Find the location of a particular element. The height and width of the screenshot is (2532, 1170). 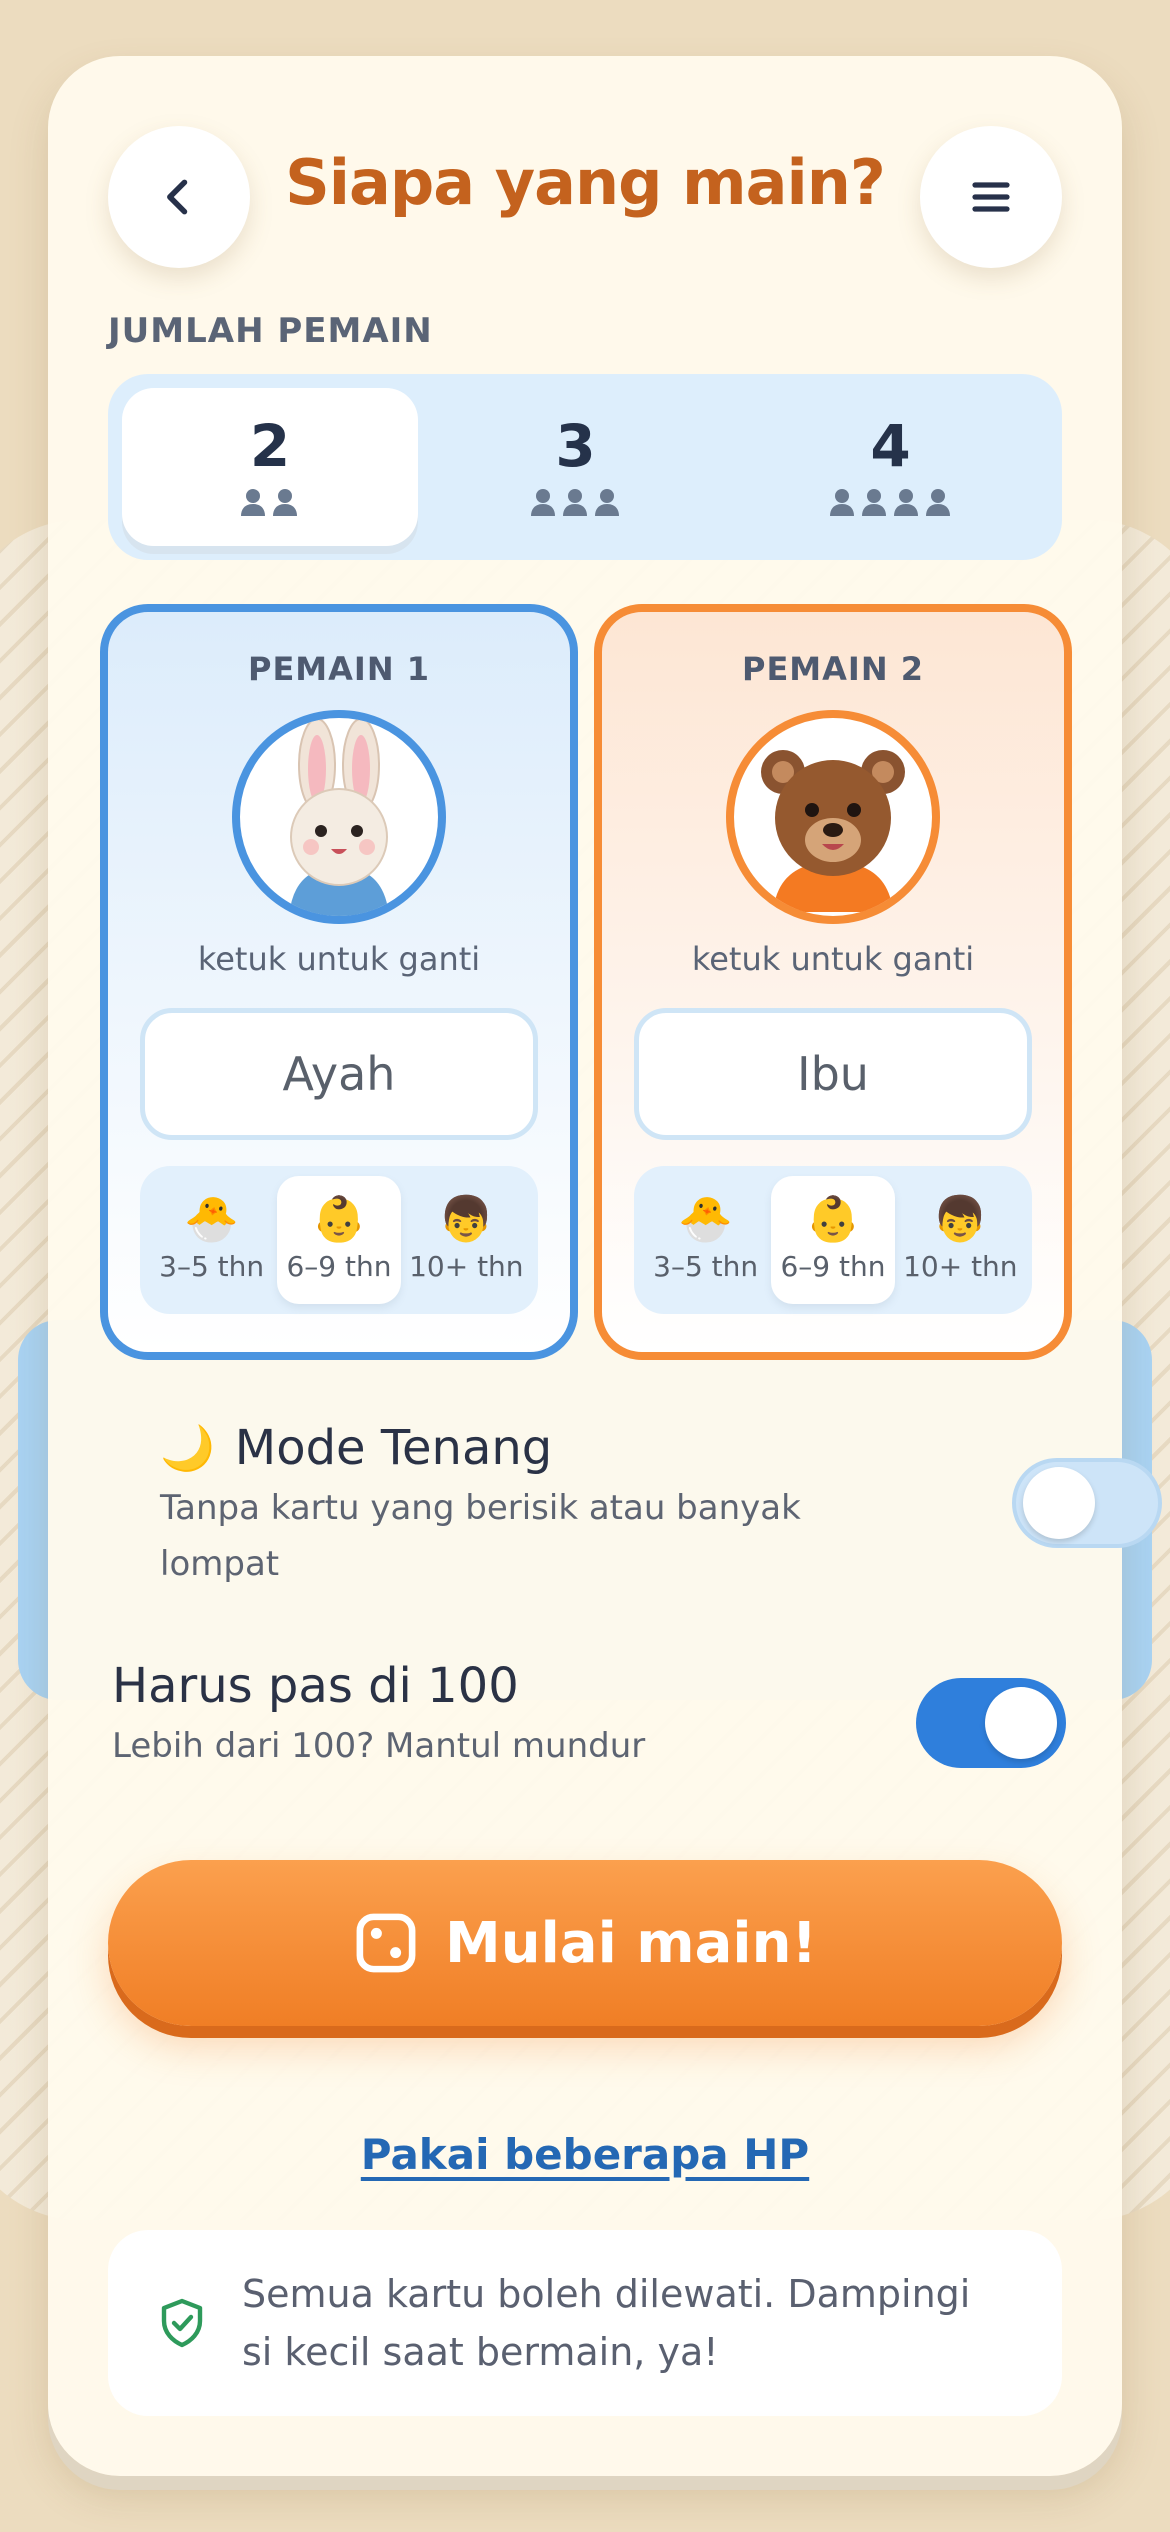

calm-mode-title: Mode Tenang is located at coordinates (393, 1448).